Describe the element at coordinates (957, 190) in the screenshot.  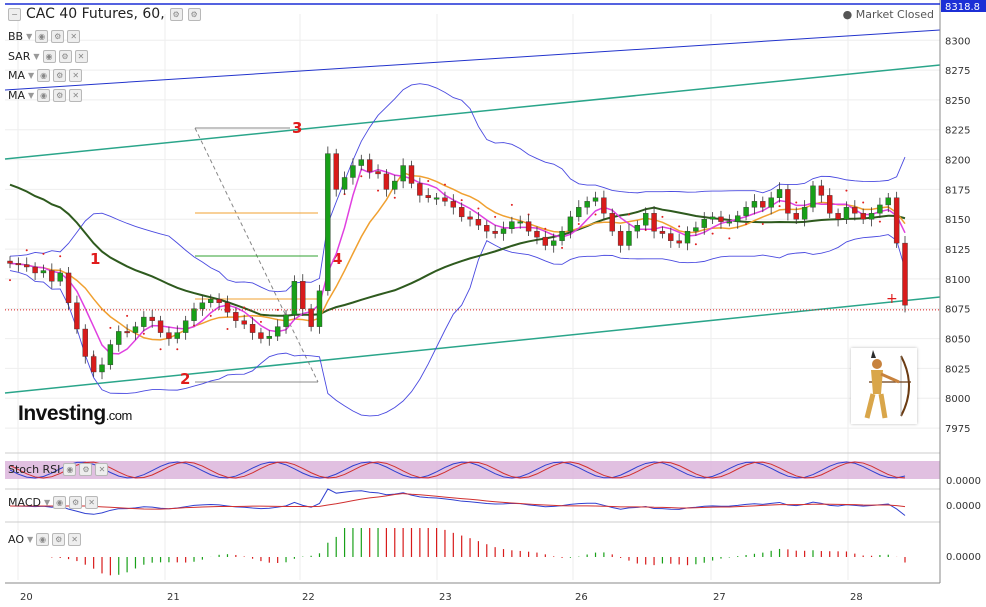
I see `y-tick-label: 8175` at that location.